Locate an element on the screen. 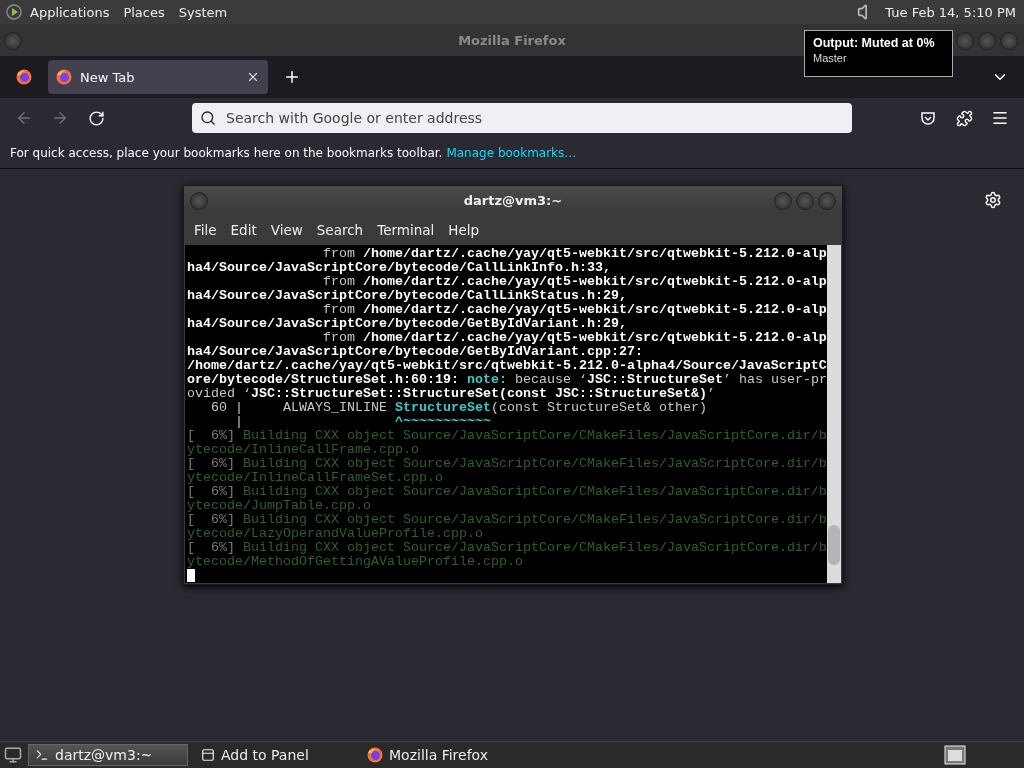 Image resolution: width=1024 pixels, height=768 pixels. terminal-menu: Edit is located at coordinates (243, 230).